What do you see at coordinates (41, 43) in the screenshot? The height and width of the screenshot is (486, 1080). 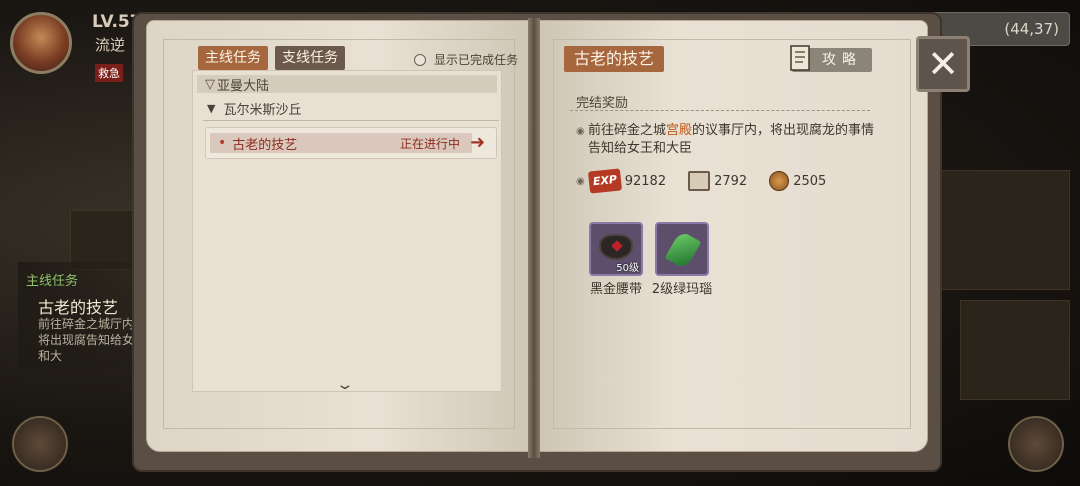 I see `player-avatar` at bounding box center [41, 43].